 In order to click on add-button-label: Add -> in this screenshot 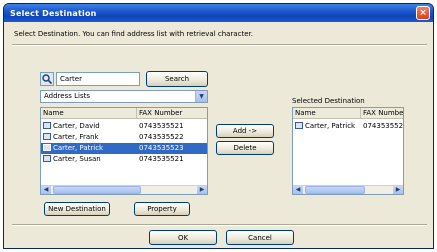, I will do `click(245, 131)`.